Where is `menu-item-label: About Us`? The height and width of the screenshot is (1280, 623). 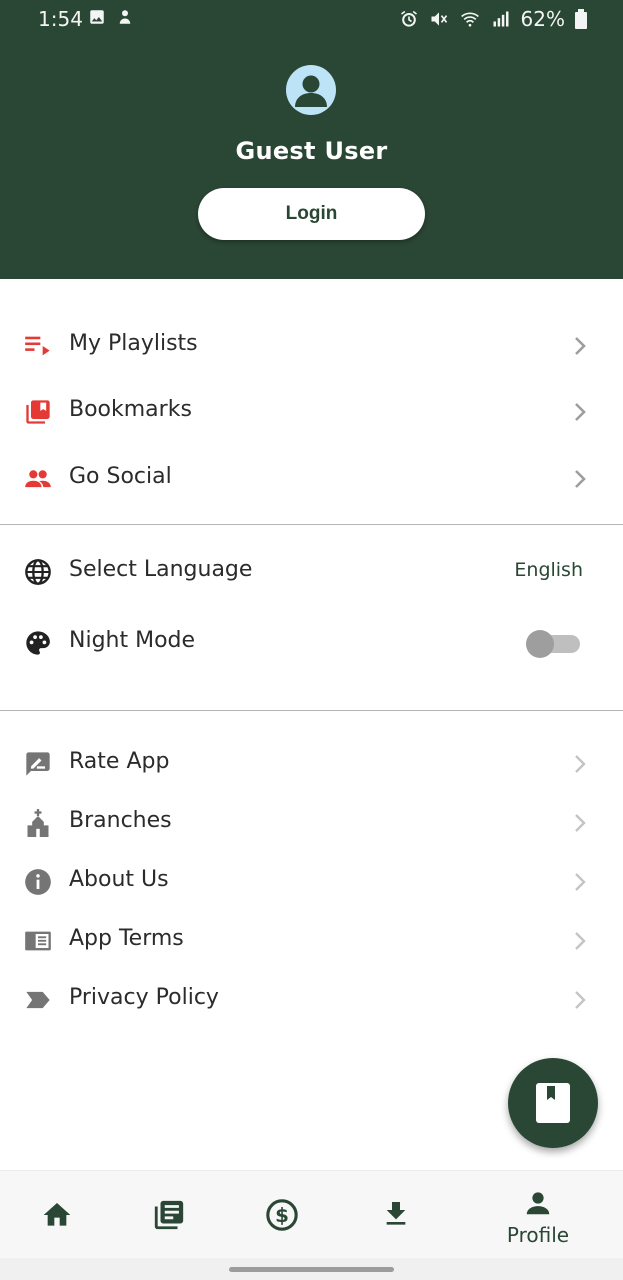 menu-item-label: About Us is located at coordinates (119, 879).